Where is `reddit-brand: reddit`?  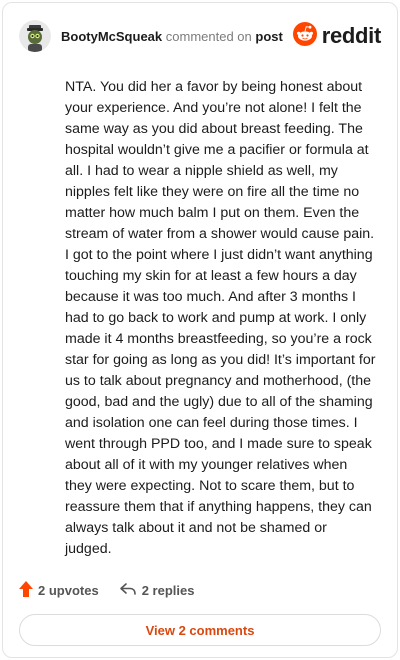 reddit-brand: reddit is located at coordinates (337, 36).